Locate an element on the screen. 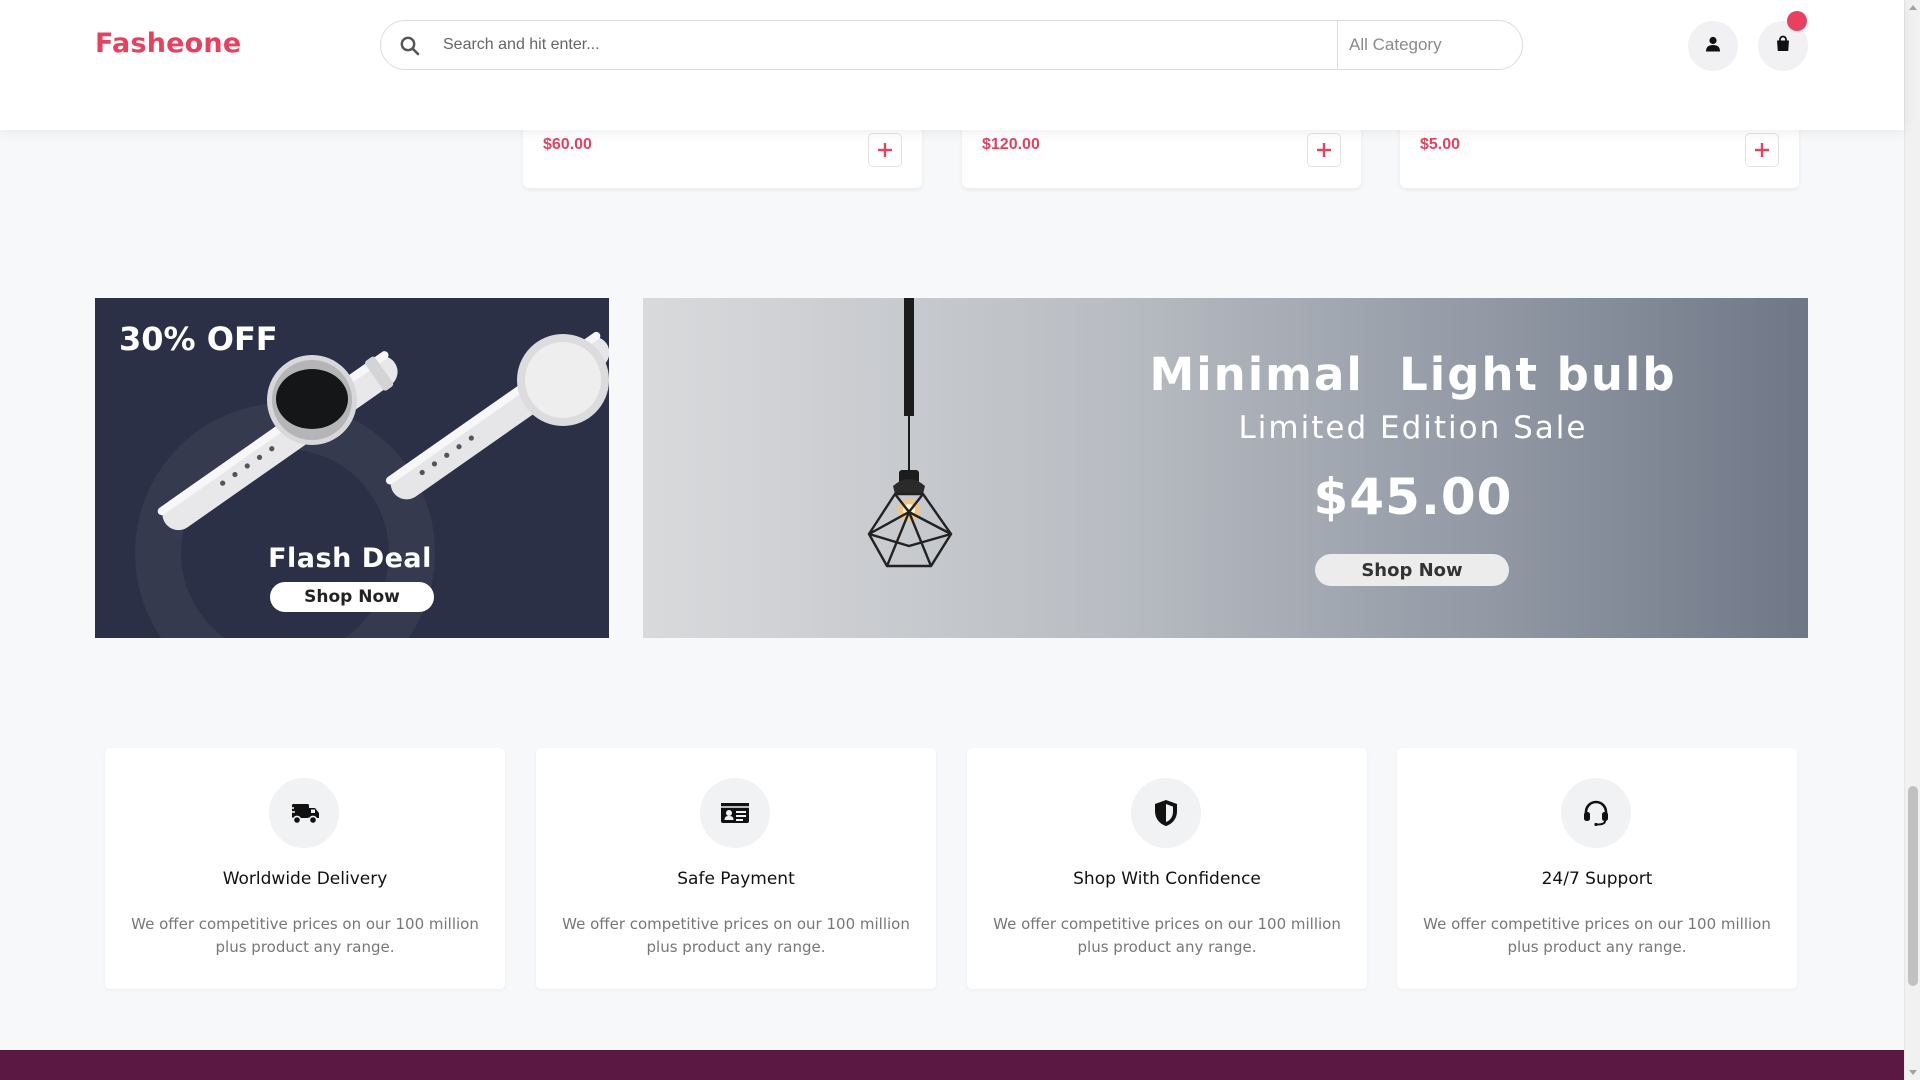  cart-count-badge is located at coordinates (1797, 21).